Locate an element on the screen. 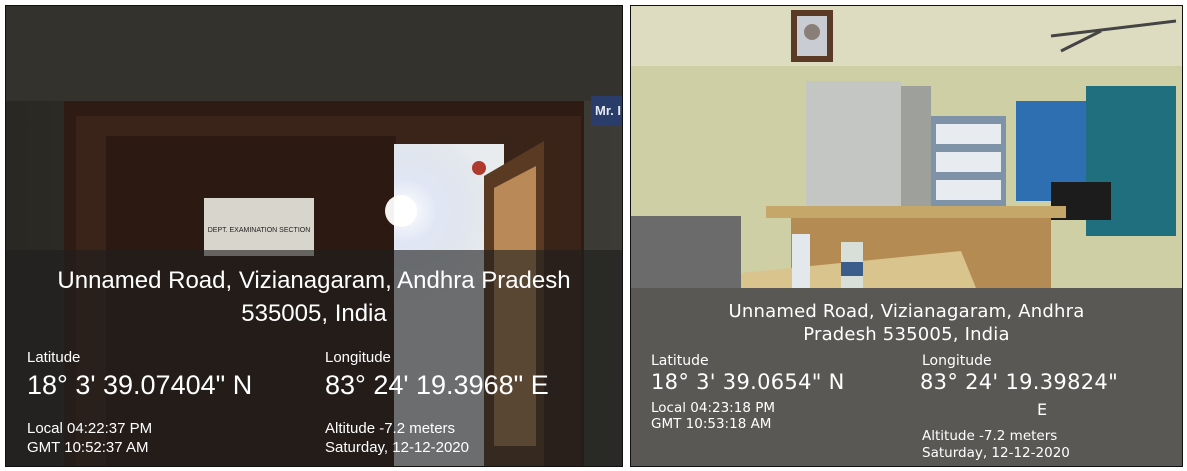 The width and height of the screenshot is (1187, 471). latitude-value-right: 18° 3' 39.0654" N is located at coordinates (748, 382).